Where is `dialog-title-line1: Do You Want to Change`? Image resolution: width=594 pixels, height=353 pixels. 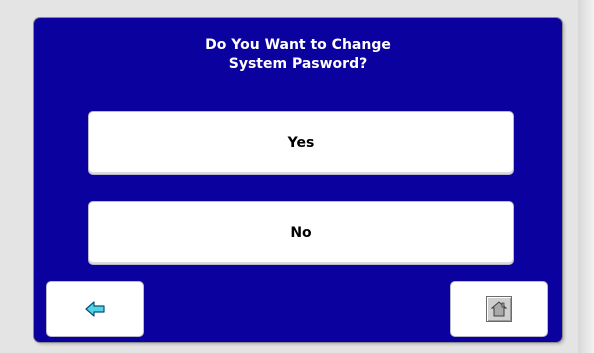
dialog-title-line1: Do You Want to Change is located at coordinates (298, 45).